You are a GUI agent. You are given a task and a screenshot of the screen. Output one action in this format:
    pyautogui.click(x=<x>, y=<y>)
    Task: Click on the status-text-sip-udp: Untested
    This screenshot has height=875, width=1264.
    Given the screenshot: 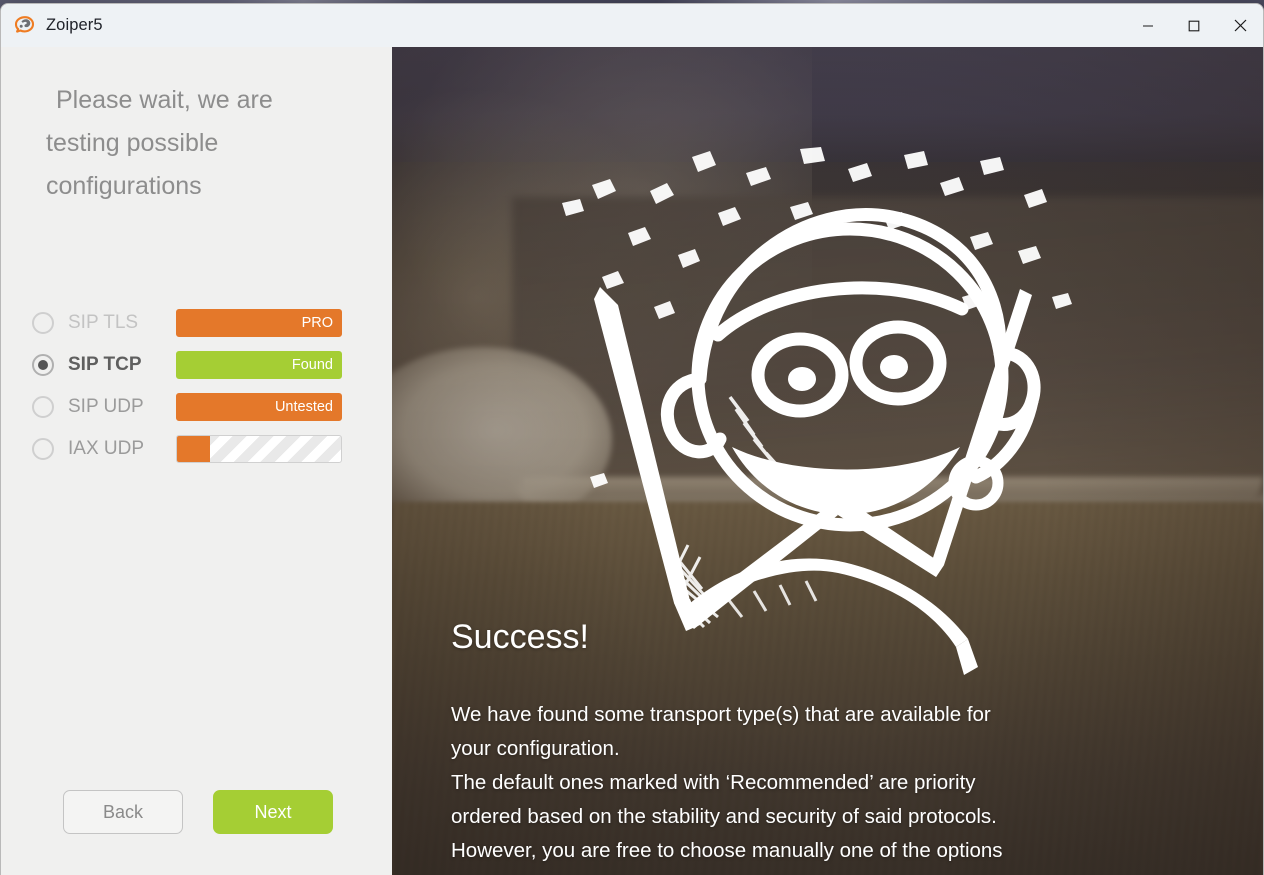 What is the action you would take?
    pyautogui.click(x=303, y=406)
    